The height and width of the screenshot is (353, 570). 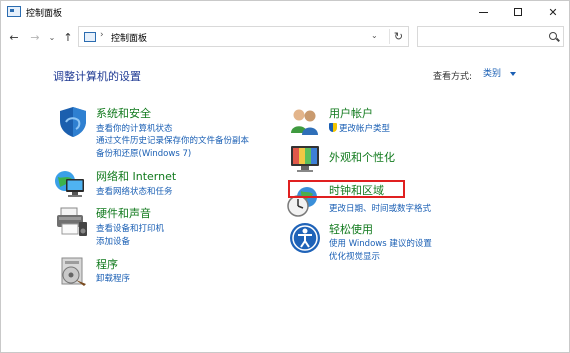 What do you see at coordinates (72, 221) in the screenshot?
I see `printer-icon` at bounding box center [72, 221].